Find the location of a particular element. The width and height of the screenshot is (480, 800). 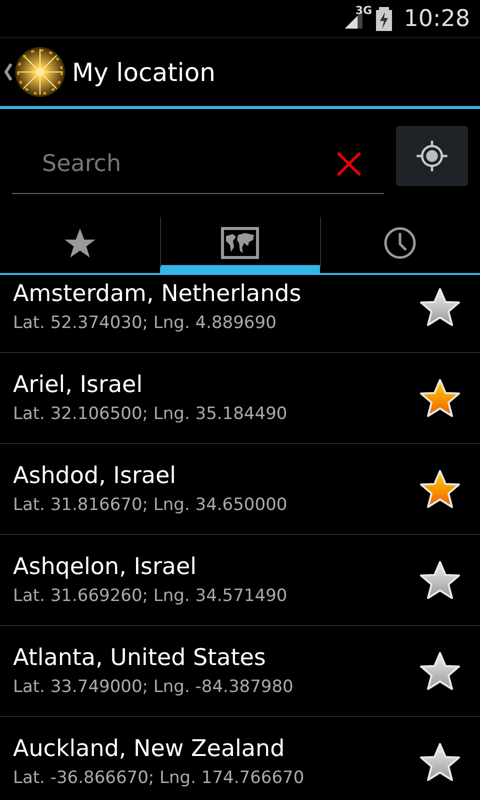

back-caret-icon is located at coordinates (8, 72).